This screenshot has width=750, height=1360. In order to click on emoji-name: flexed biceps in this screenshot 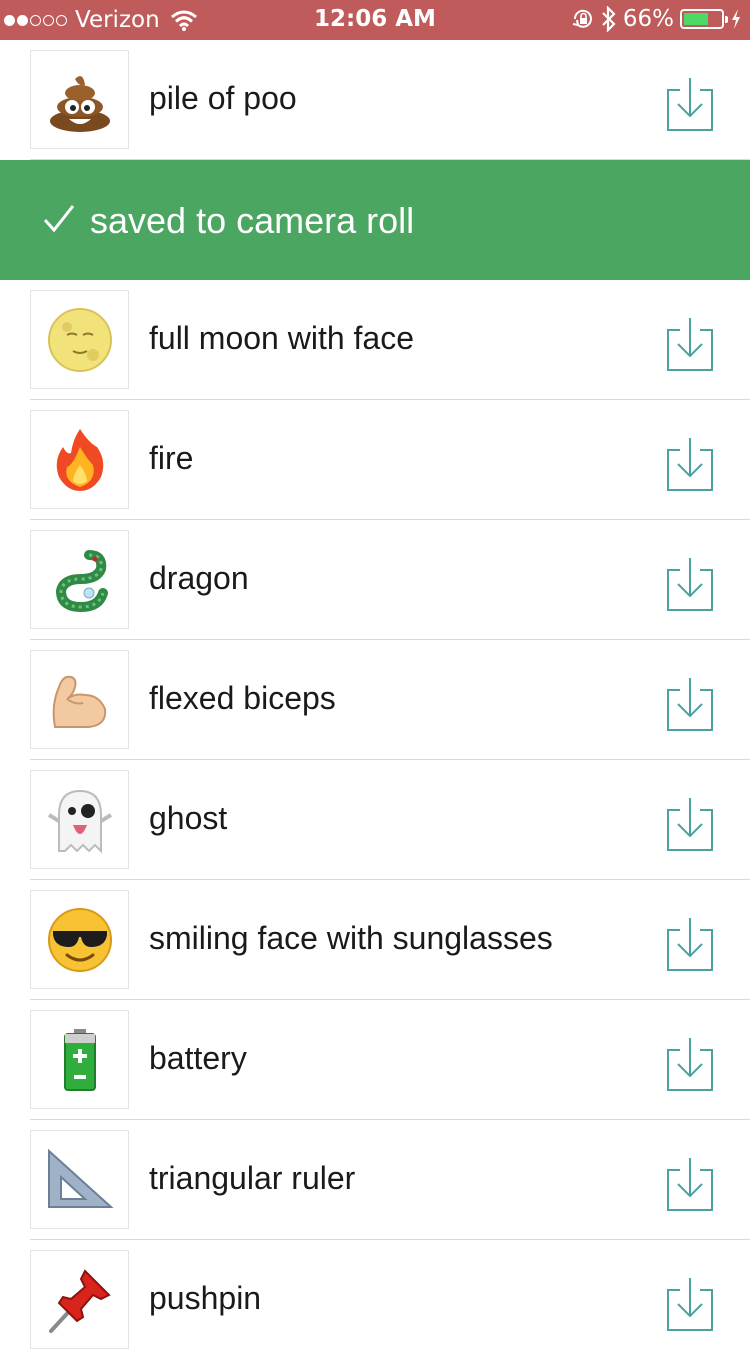, I will do `click(242, 698)`.